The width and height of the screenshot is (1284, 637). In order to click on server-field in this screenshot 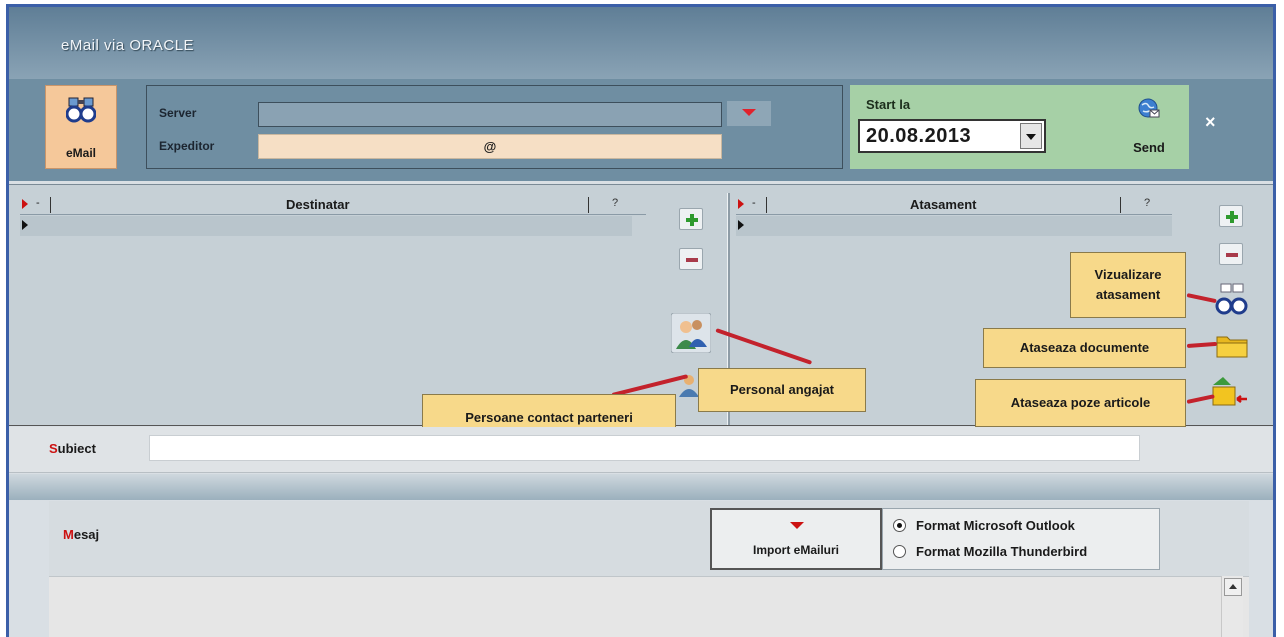, I will do `click(490, 114)`.